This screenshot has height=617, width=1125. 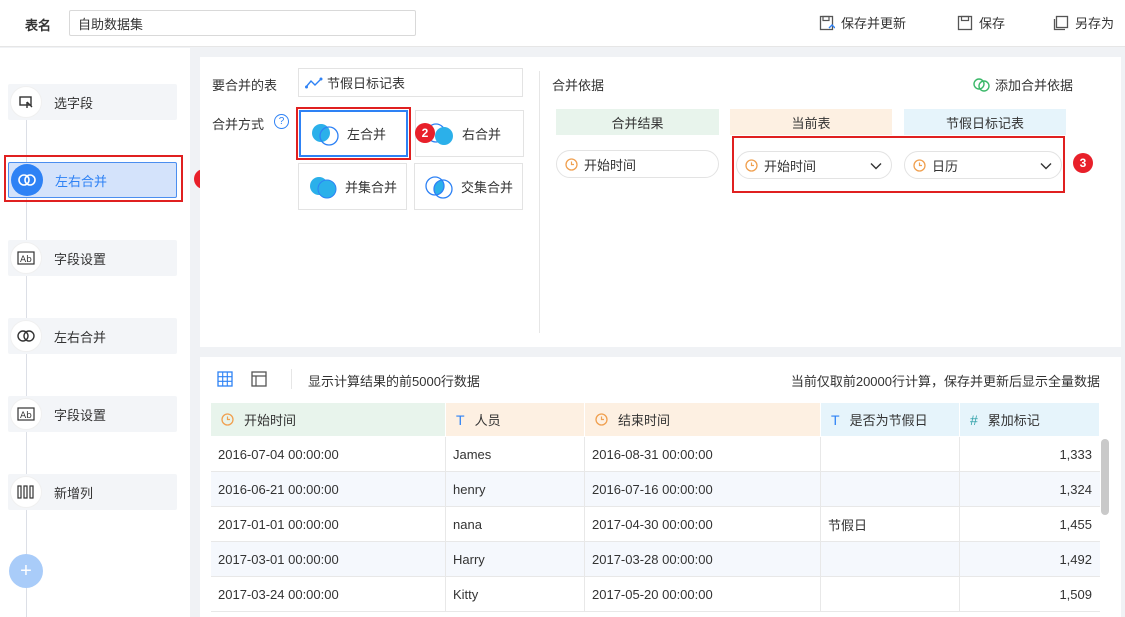 What do you see at coordinates (1105, 477) in the screenshot?
I see `grid-scrollbar` at bounding box center [1105, 477].